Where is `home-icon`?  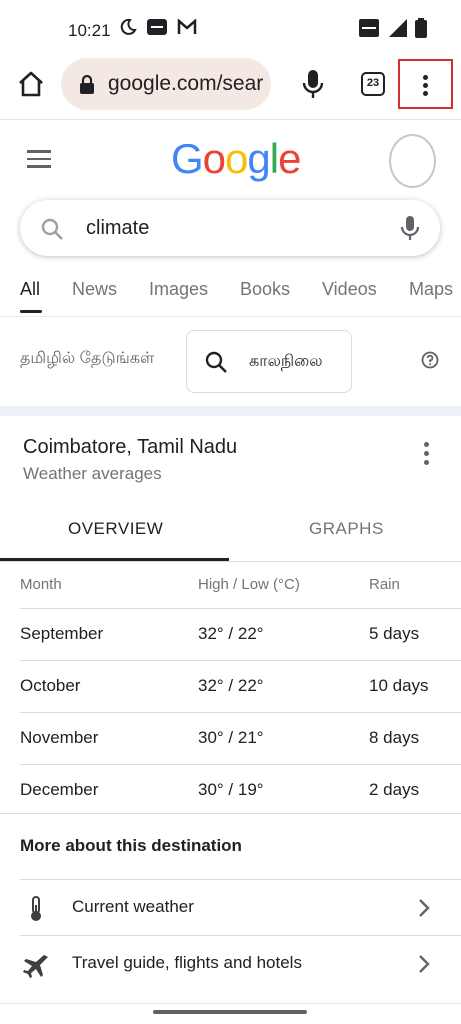
home-icon is located at coordinates (31, 84).